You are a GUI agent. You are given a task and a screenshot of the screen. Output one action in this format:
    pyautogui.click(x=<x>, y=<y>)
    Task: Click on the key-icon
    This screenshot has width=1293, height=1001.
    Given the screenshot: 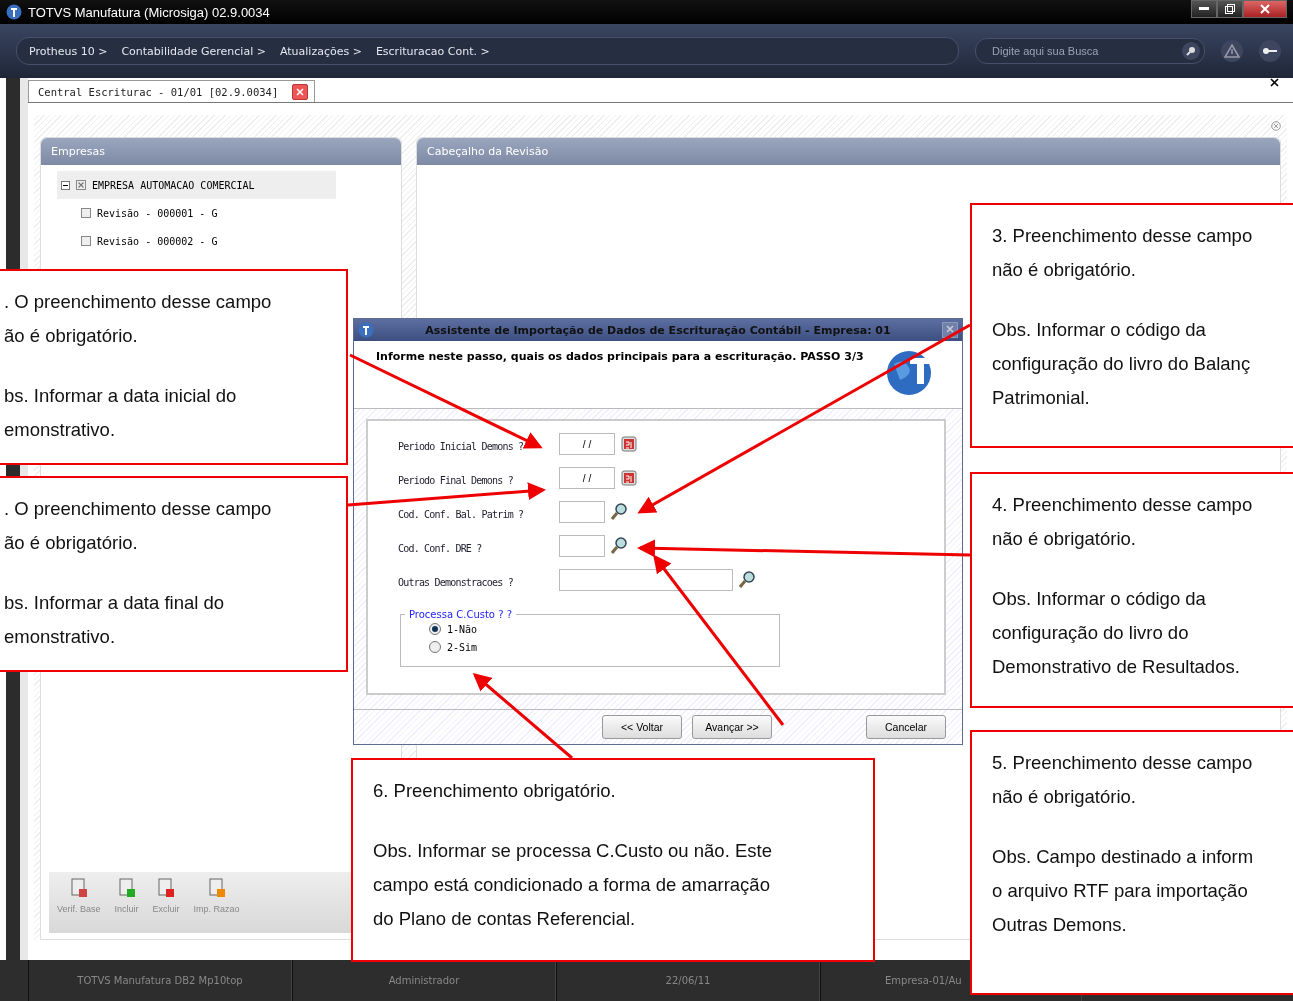 What is the action you would take?
    pyautogui.click(x=1270, y=51)
    